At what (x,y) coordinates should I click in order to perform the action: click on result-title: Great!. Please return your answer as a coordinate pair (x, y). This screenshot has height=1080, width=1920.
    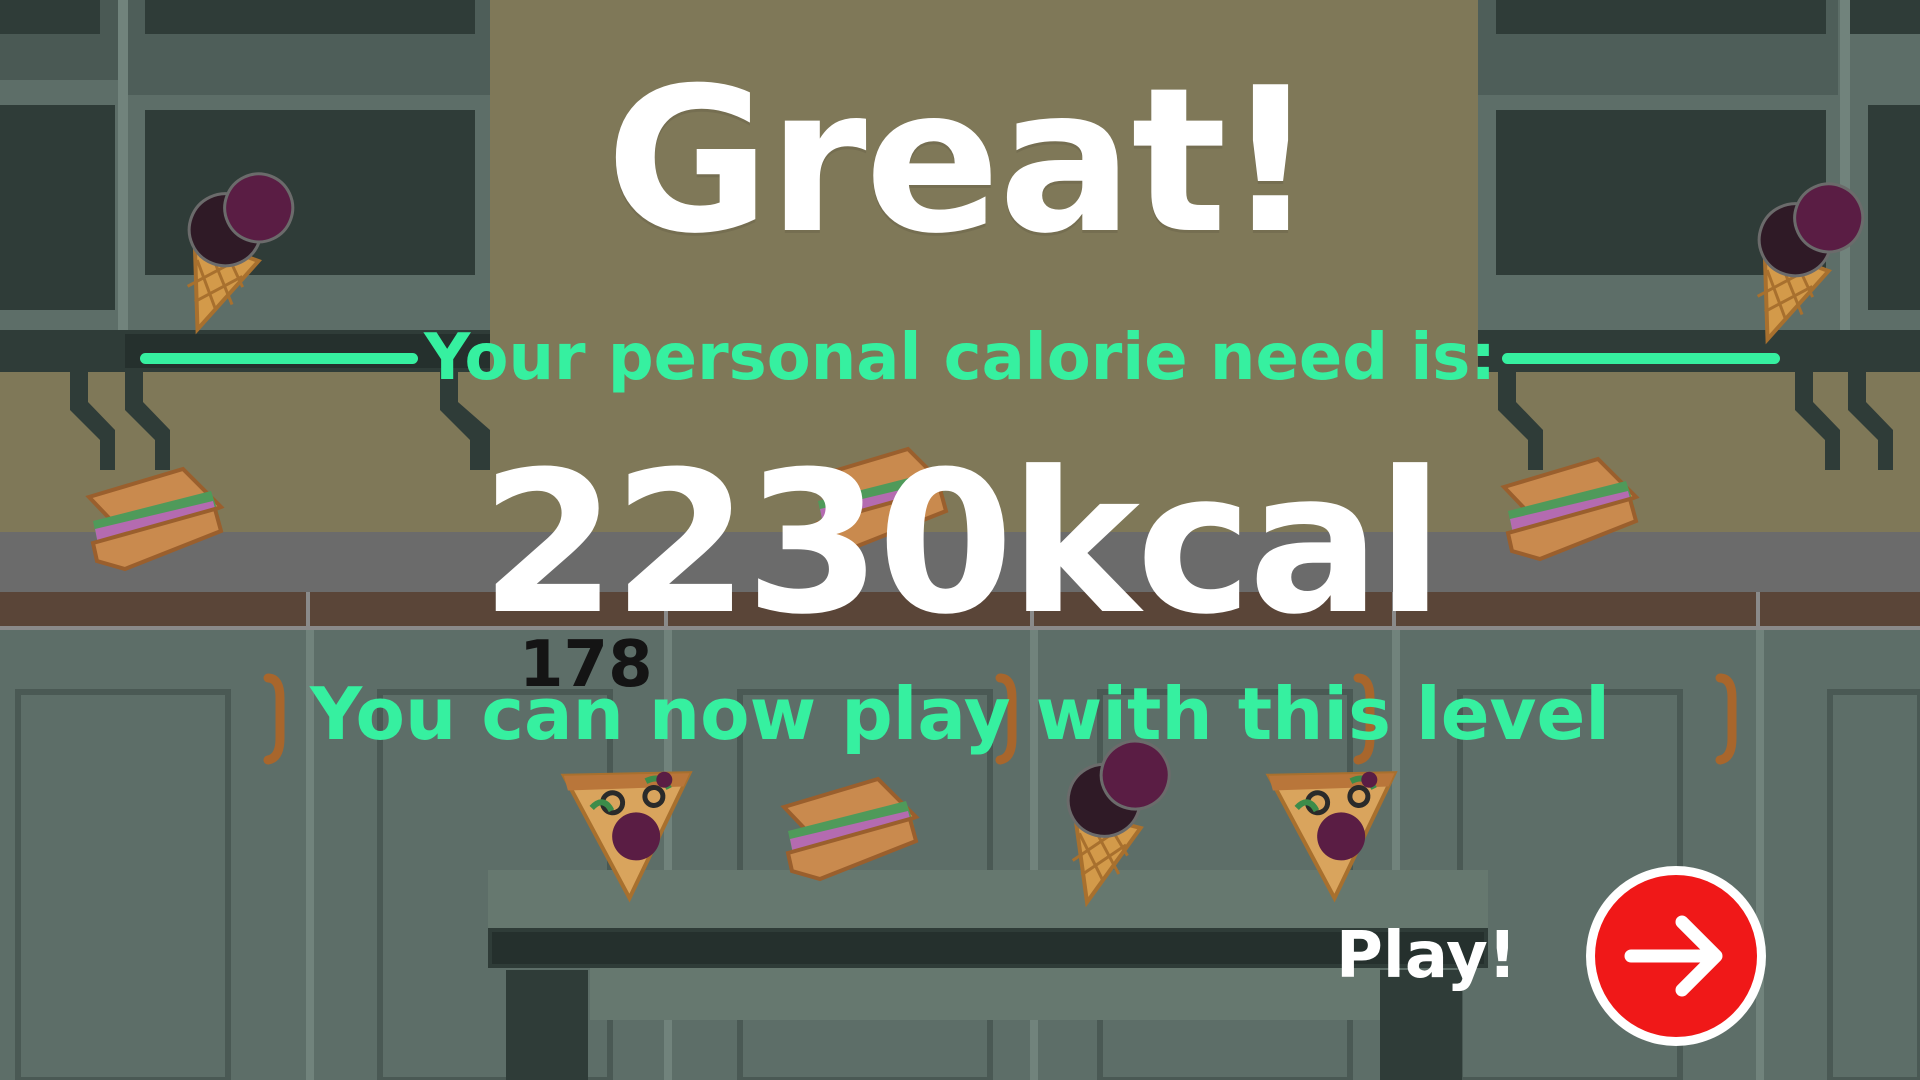
    Looking at the image, I should click on (960, 161).